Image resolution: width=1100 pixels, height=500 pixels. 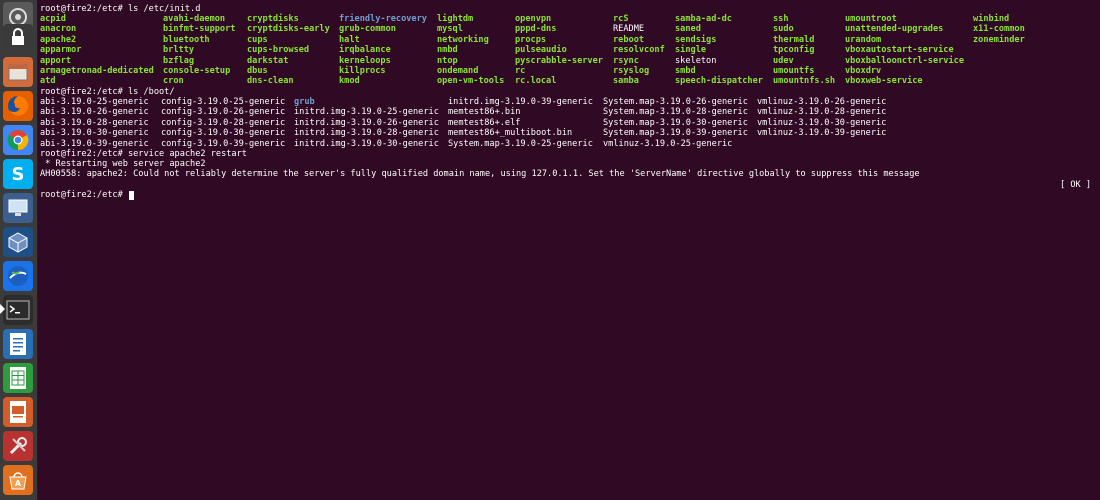 I want to click on listing-entry: System.map-3.19.0-26-generic, so click(x=675, y=102).